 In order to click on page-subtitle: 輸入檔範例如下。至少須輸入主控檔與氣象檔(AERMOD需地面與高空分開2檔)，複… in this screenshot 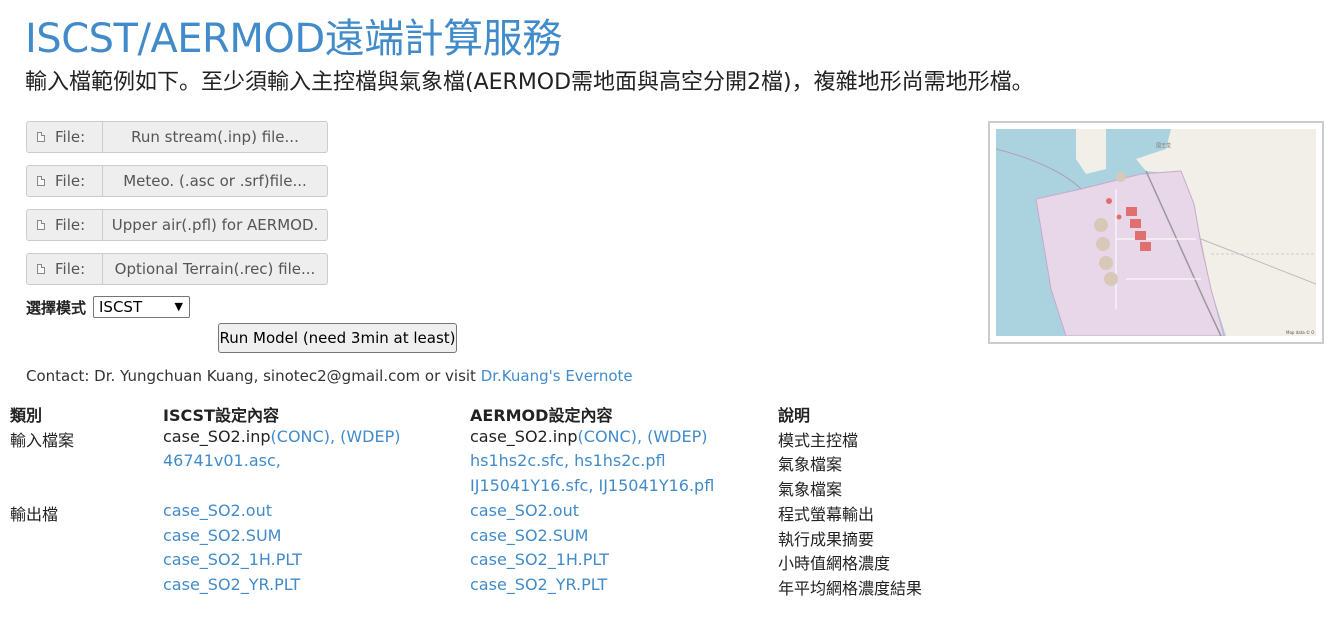, I will do `click(529, 82)`.